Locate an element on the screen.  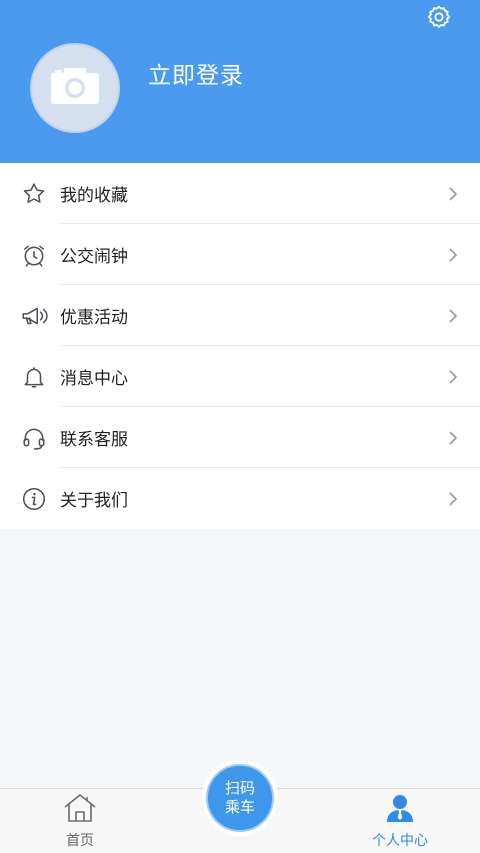
scan-to-ride-button: 扫码 乘车 is located at coordinates (240, 798).